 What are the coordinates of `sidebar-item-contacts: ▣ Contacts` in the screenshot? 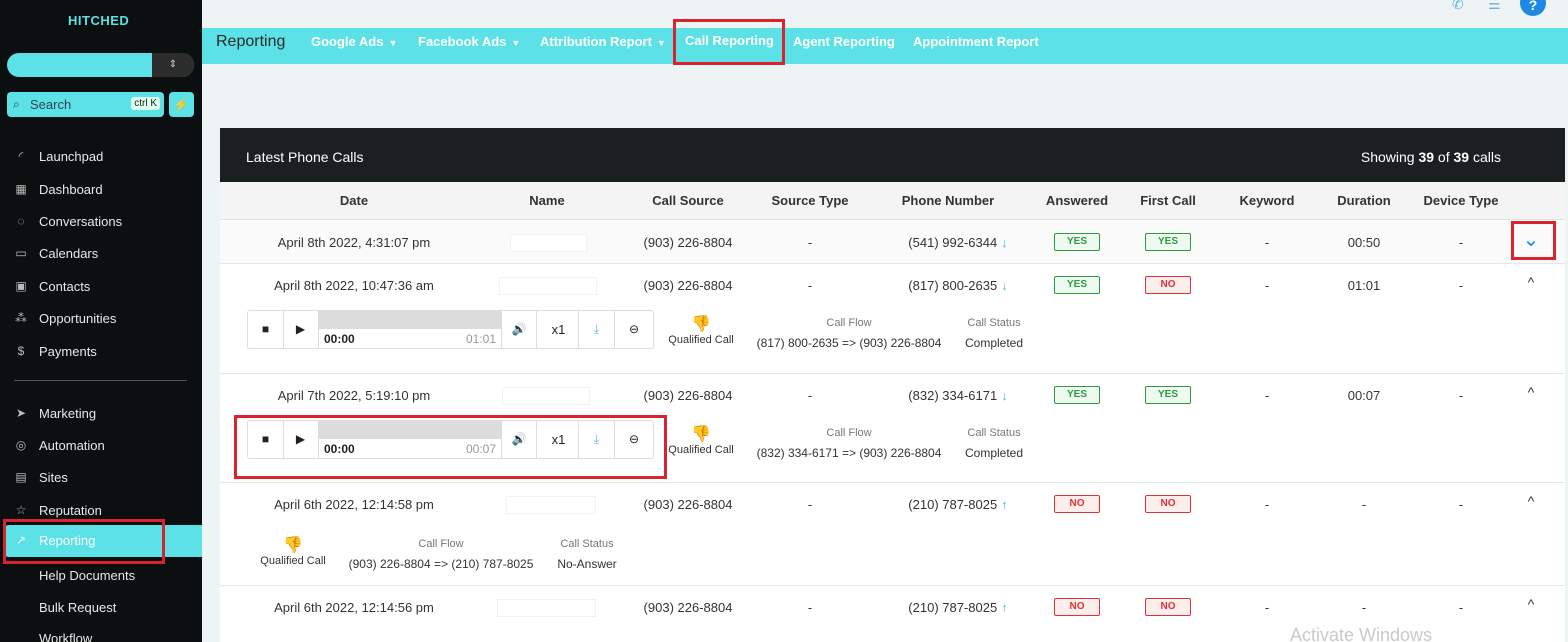 It's located at (106, 287).